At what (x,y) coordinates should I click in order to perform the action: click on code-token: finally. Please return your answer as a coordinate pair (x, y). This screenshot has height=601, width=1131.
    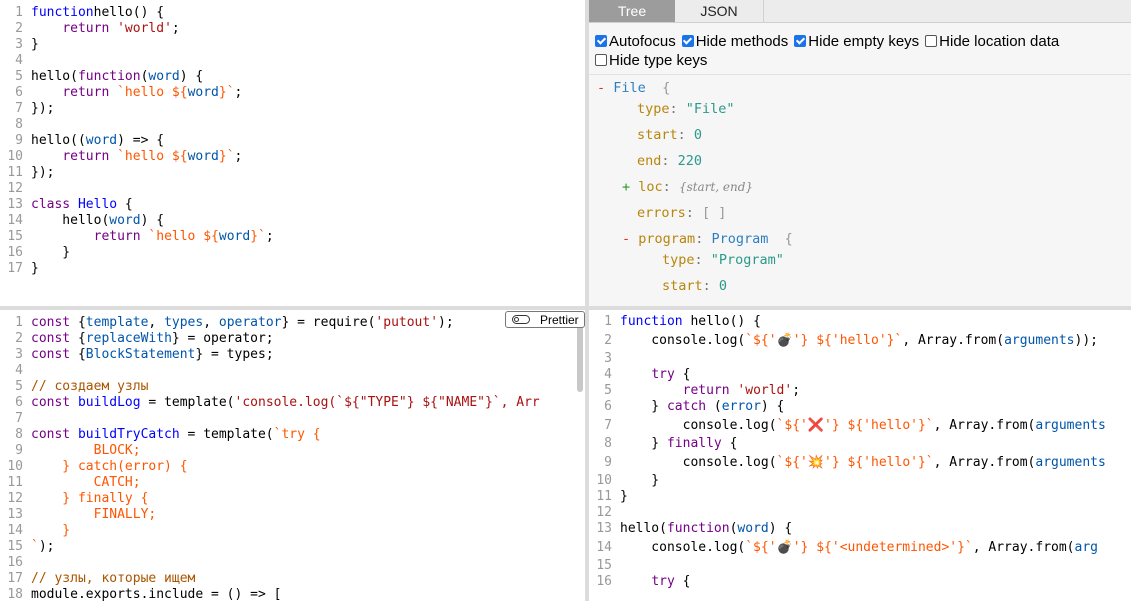
    Looking at the image, I should click on (694, 443).